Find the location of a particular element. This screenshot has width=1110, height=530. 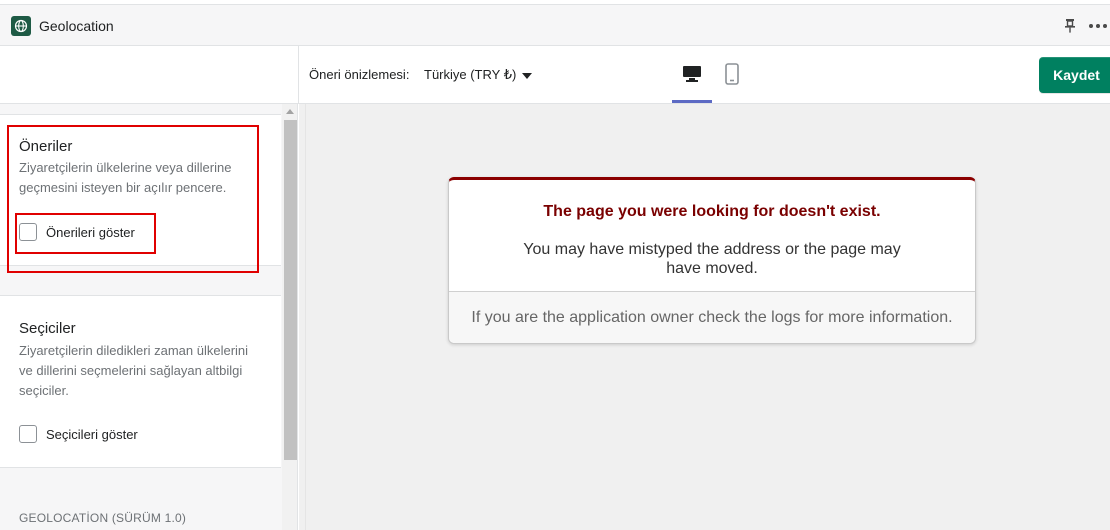

desktop-icon is located at coordinates (692, 74).